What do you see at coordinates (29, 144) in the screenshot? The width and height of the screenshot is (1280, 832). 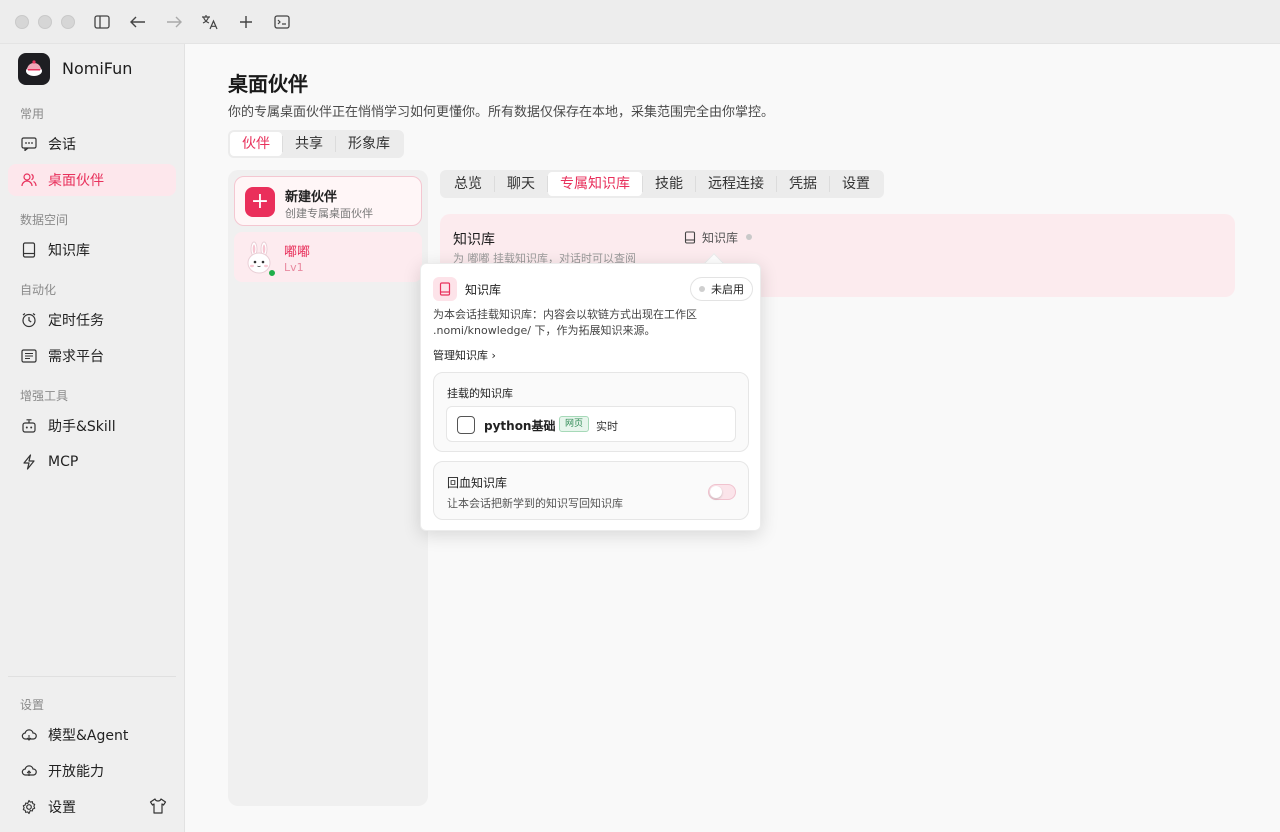 I see `chat-icon` at bounding box center [29, 144].